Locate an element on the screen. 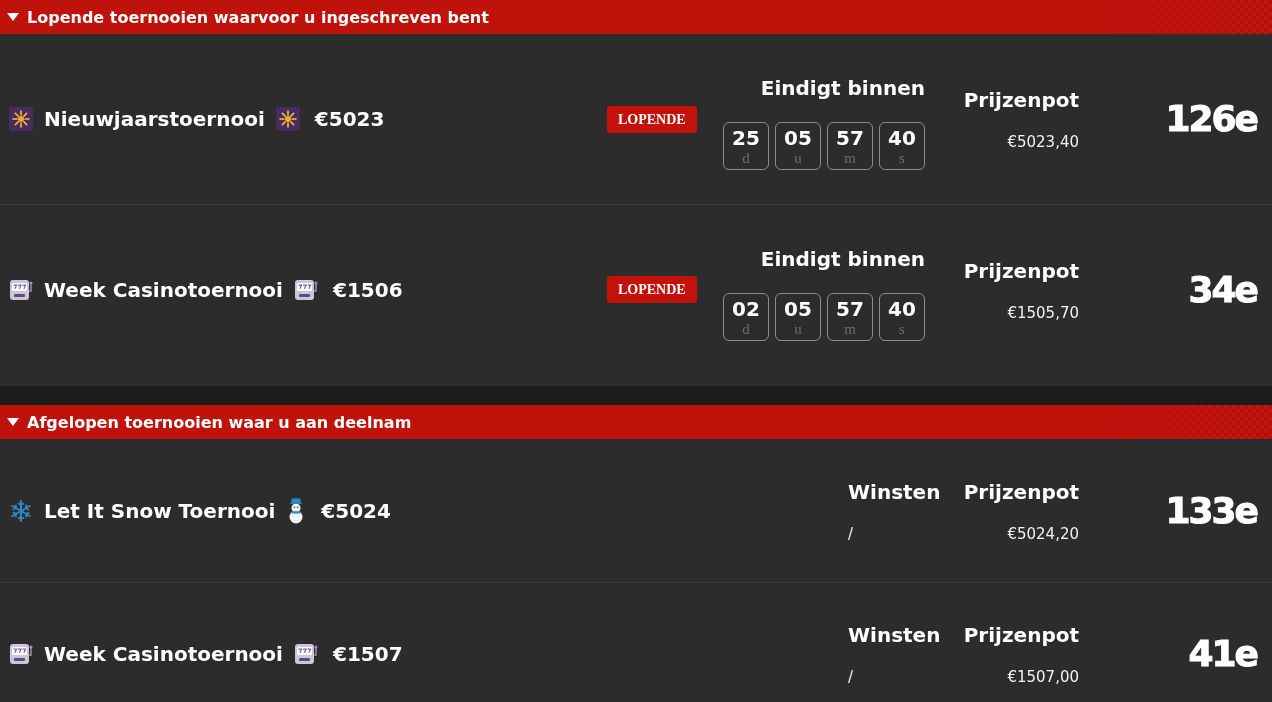 The height and width of the screenshot is (702, 1272). tournament-name: Let It Snow Toernooi is located at coordinates (160, 510).